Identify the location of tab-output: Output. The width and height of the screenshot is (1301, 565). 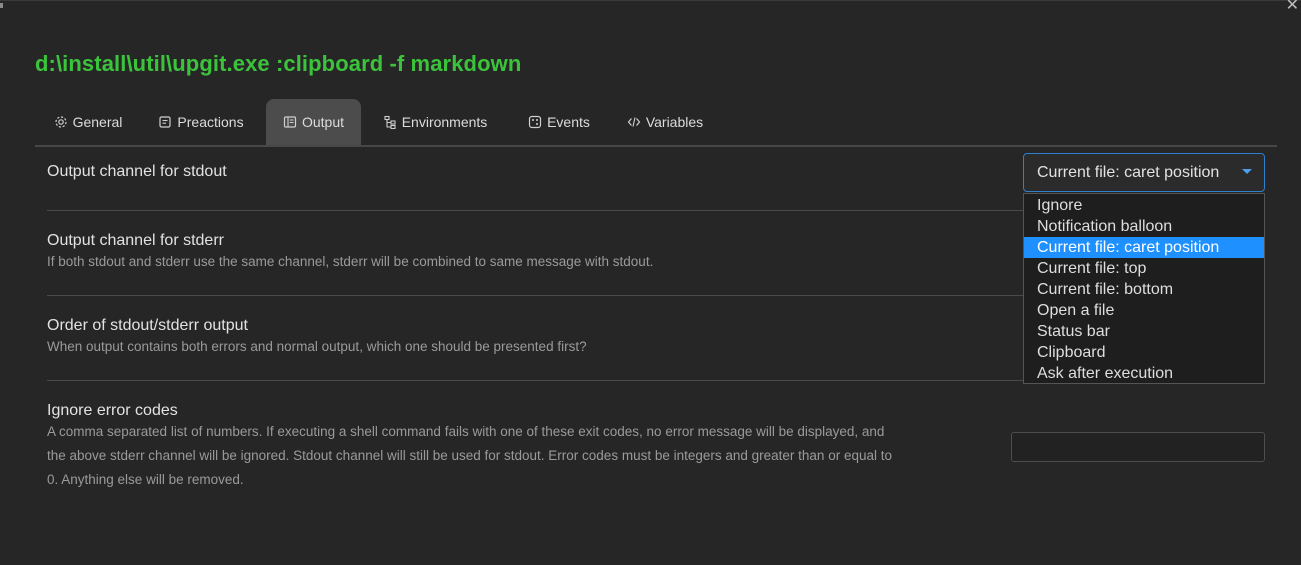
(313, 122).